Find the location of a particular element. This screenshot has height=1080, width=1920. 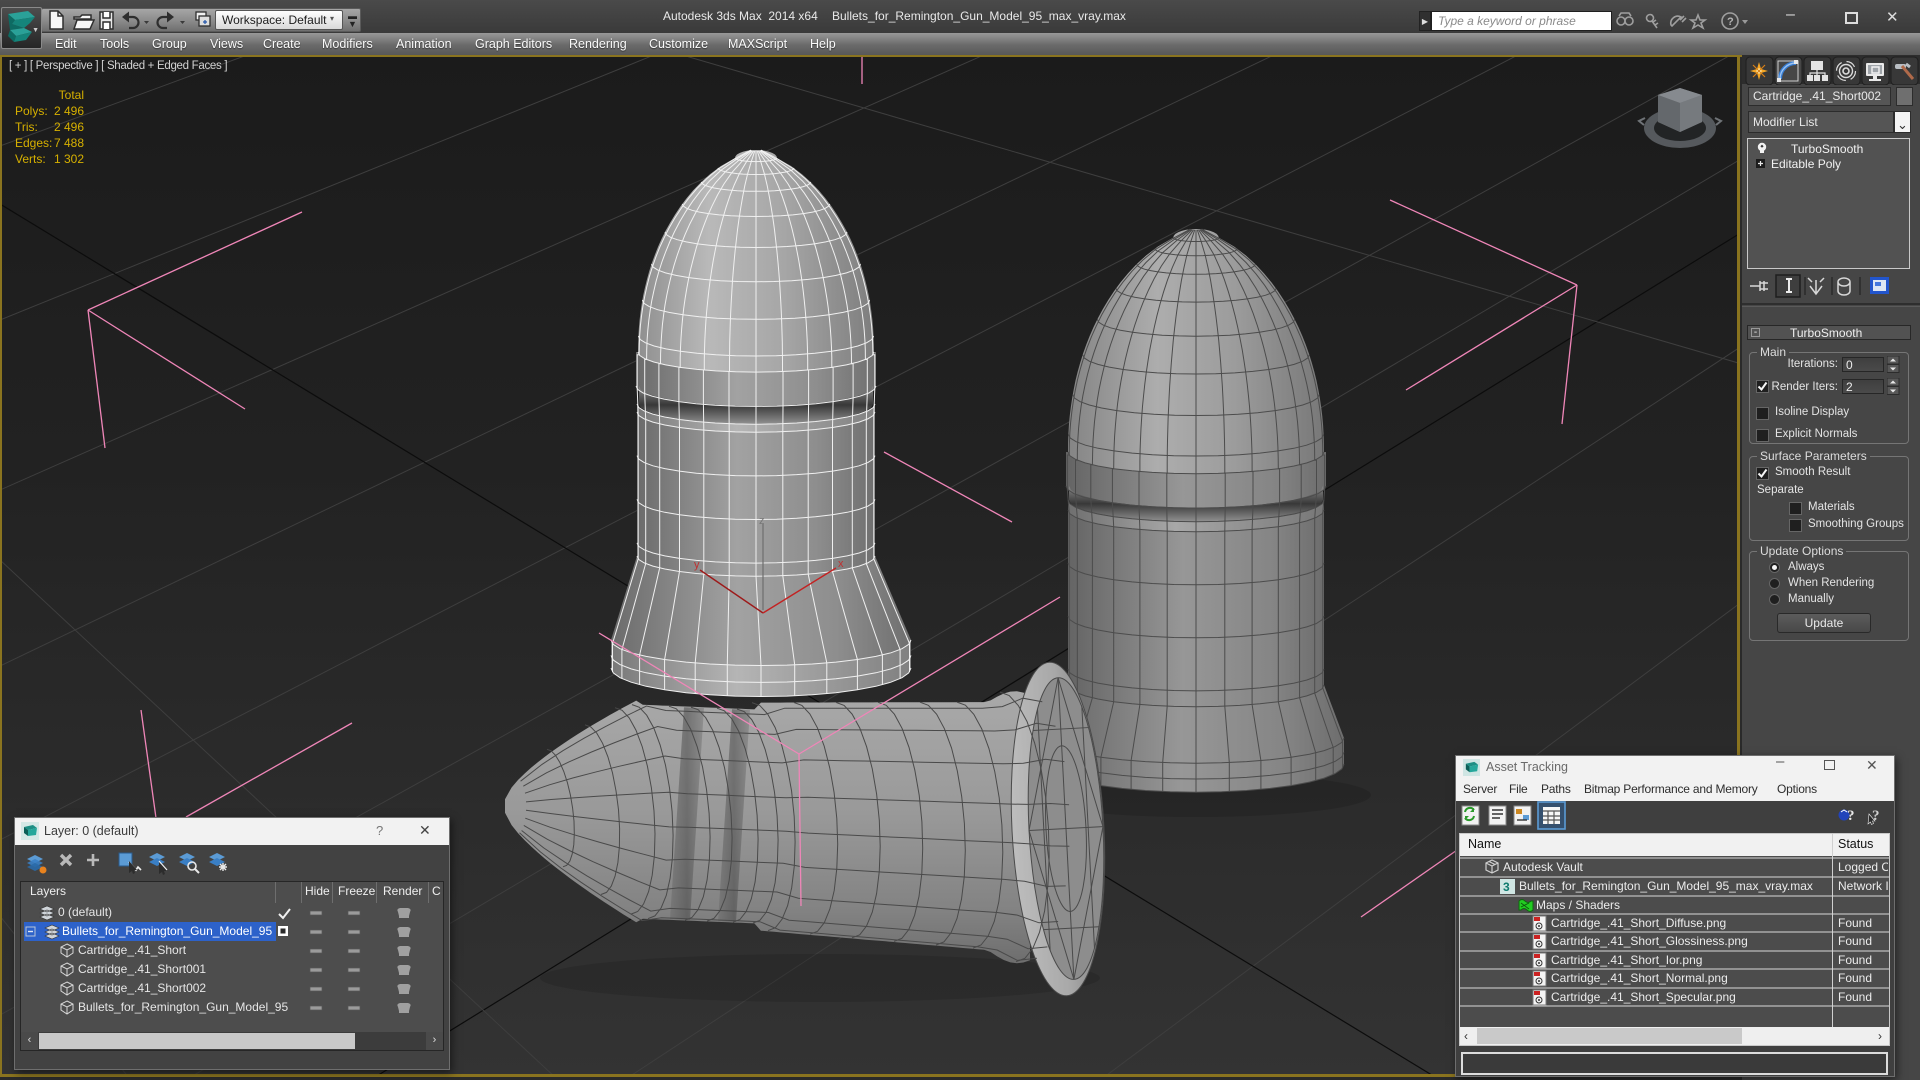

svg-text: Editable Poly is located at coordinates (1806, 164).